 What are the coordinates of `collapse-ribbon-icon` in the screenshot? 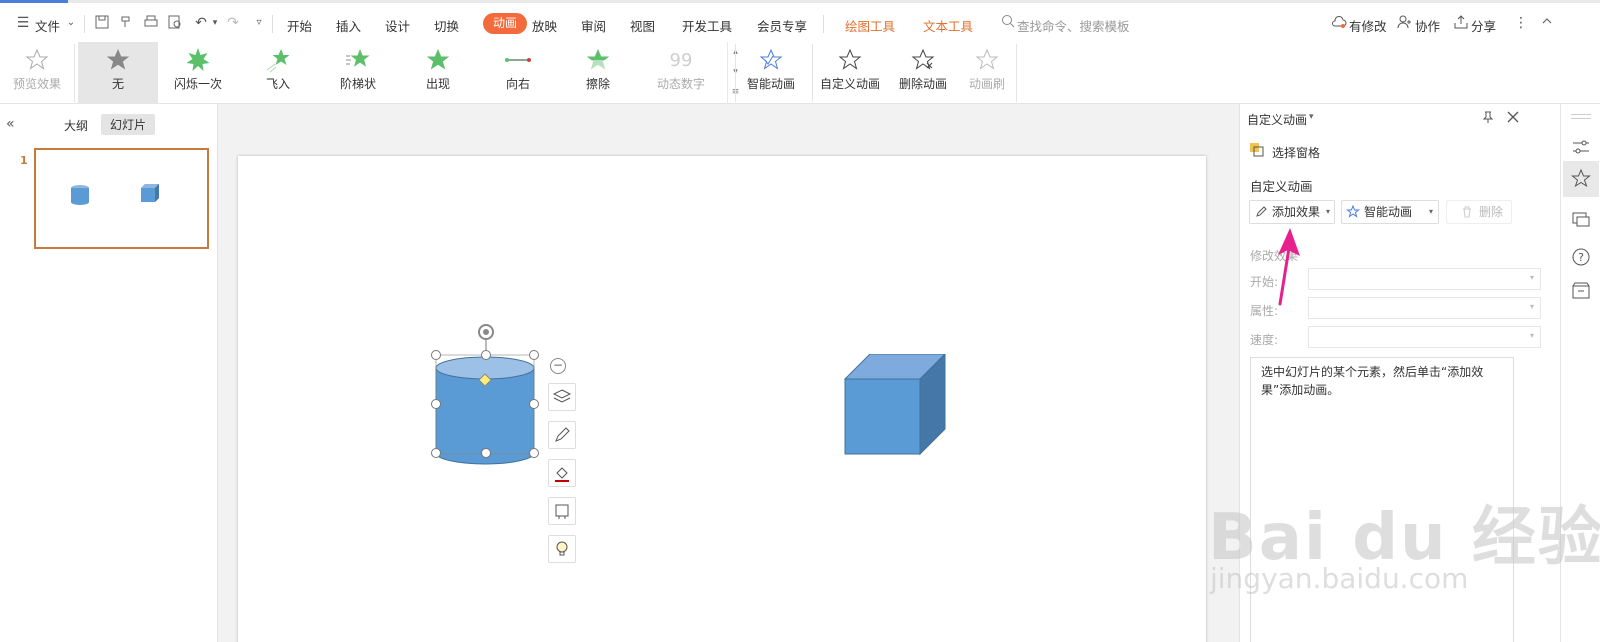 It's located at (1547, 23).